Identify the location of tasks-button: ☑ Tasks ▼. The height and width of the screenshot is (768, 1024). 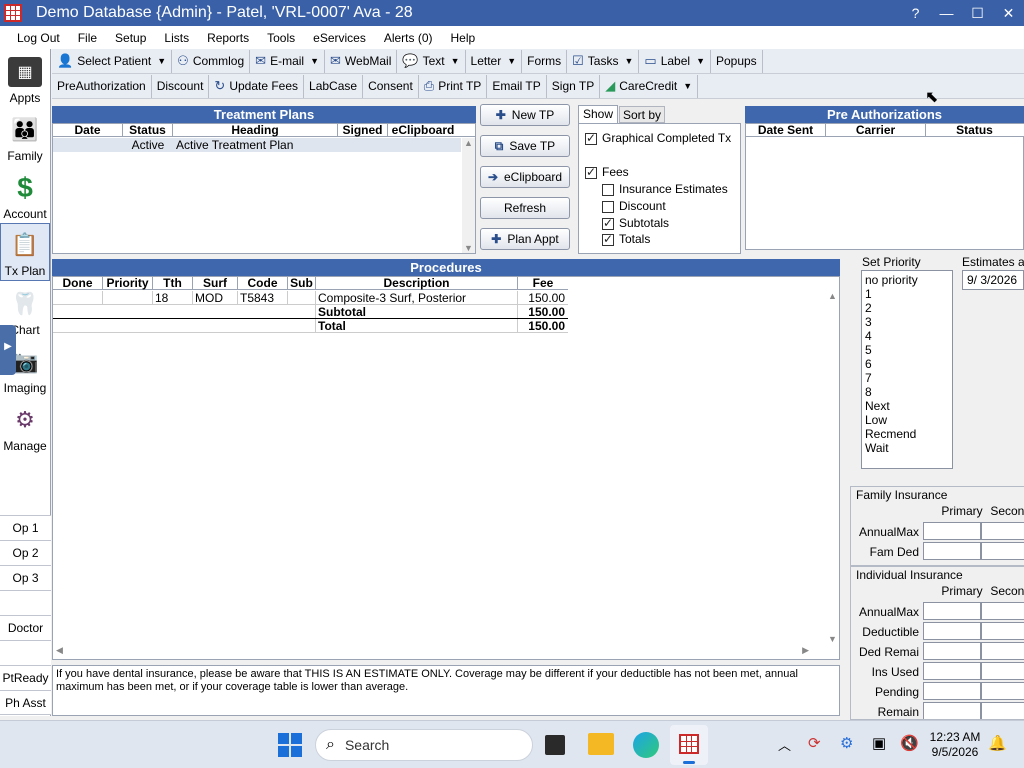
(603, 61).